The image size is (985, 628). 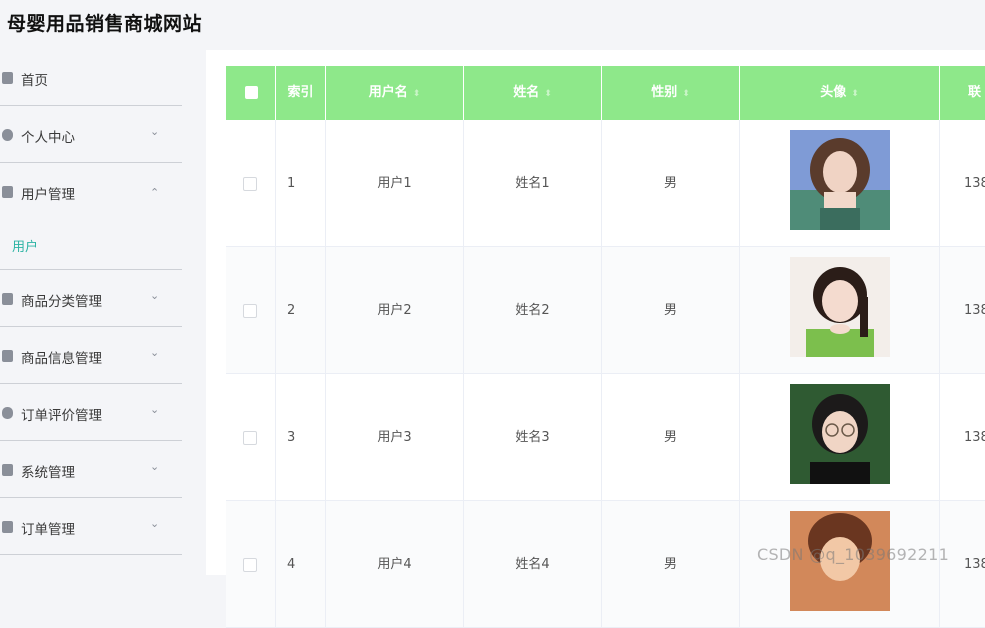 I want to click on watermark-text: CSDN @q_1039692211, so click(x=853, y=554).